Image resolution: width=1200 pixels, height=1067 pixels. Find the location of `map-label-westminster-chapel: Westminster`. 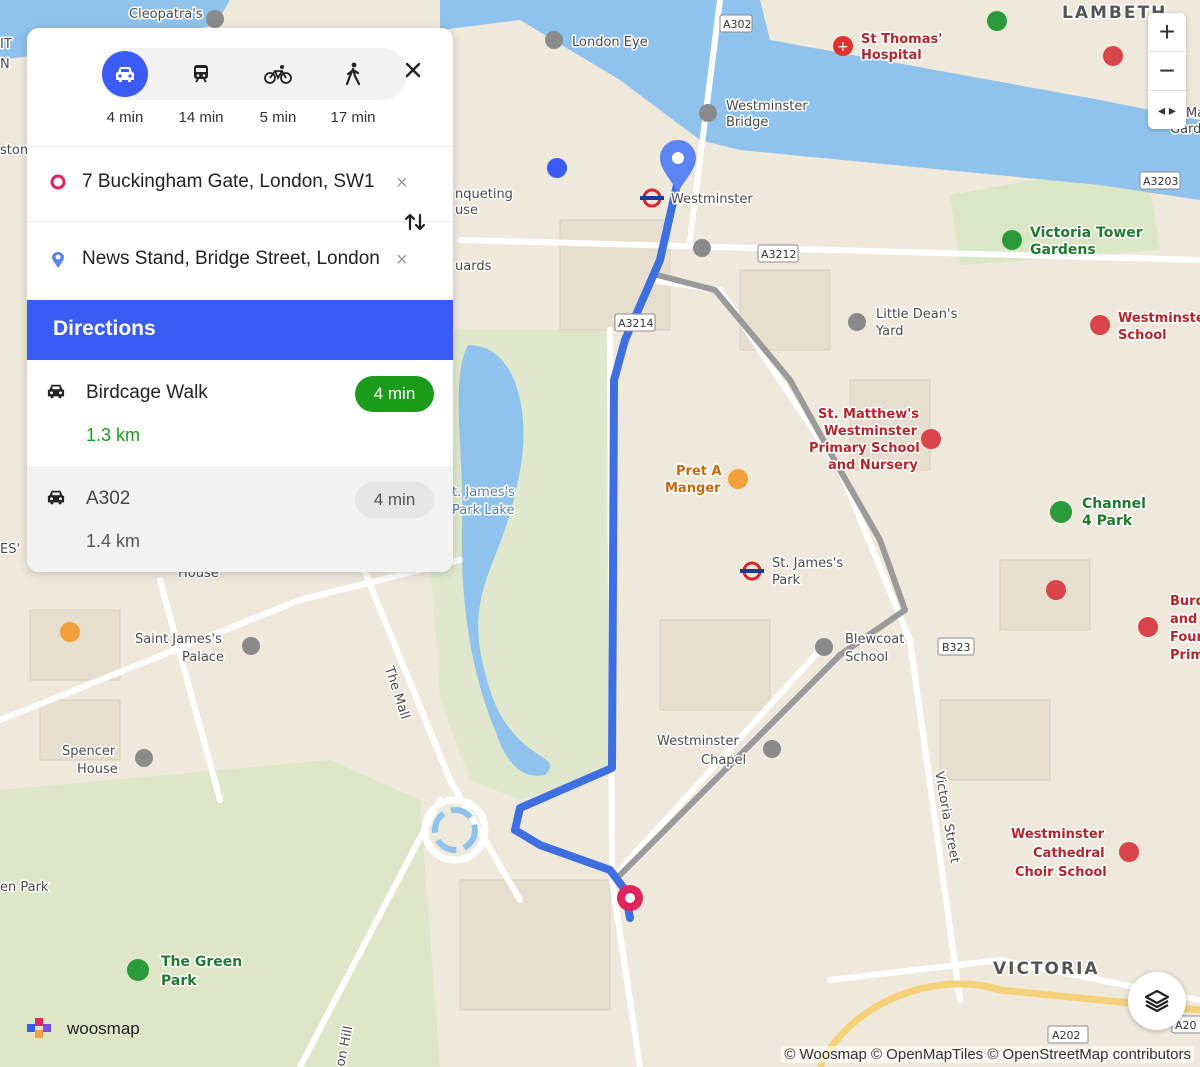

map-label-westminster-chapel: Westminster is located at coordinates (698, 741).